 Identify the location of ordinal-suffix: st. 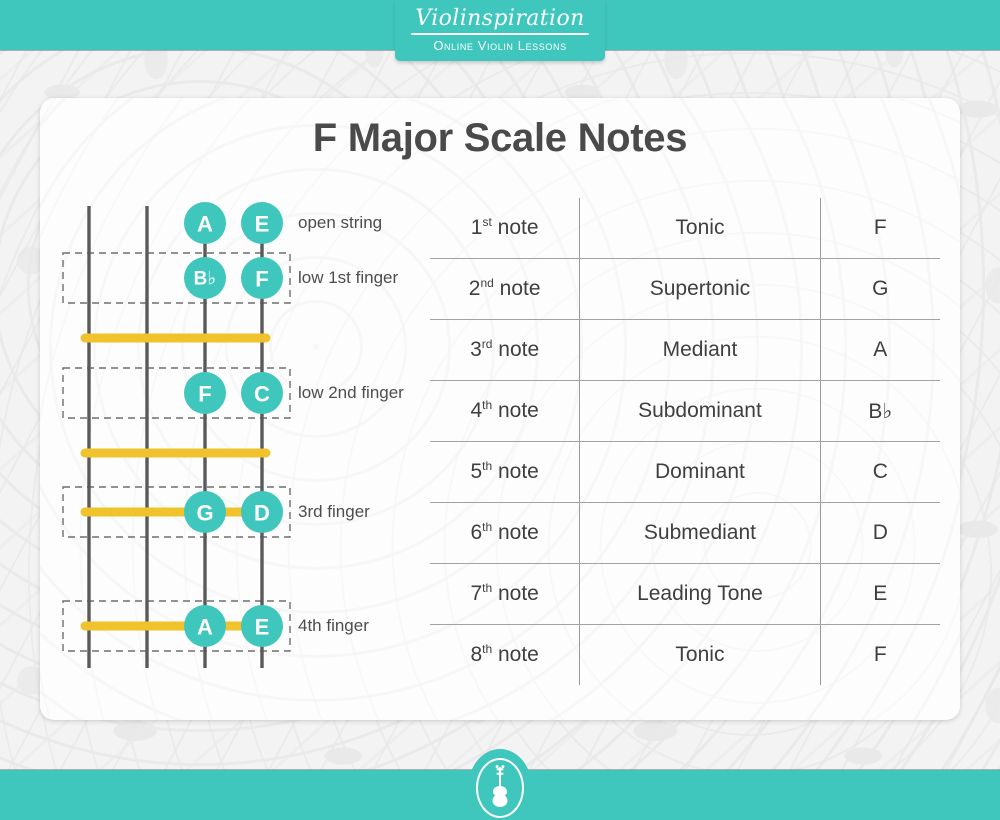
(487, 222).